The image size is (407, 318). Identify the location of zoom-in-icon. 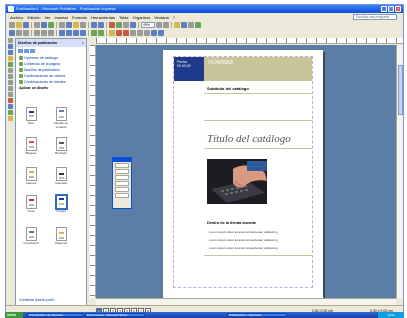
(166, 25).